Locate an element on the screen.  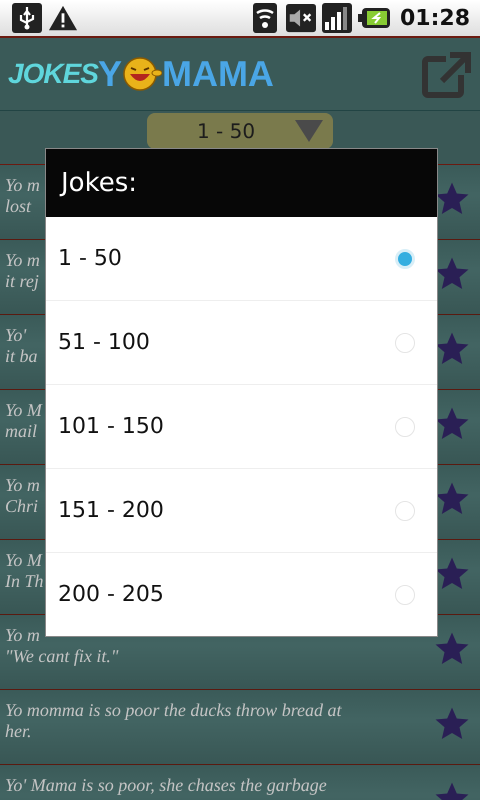
joke-row: Yo momma is so poor the ducks throw bread at her. is located at coordinates (240, 727).